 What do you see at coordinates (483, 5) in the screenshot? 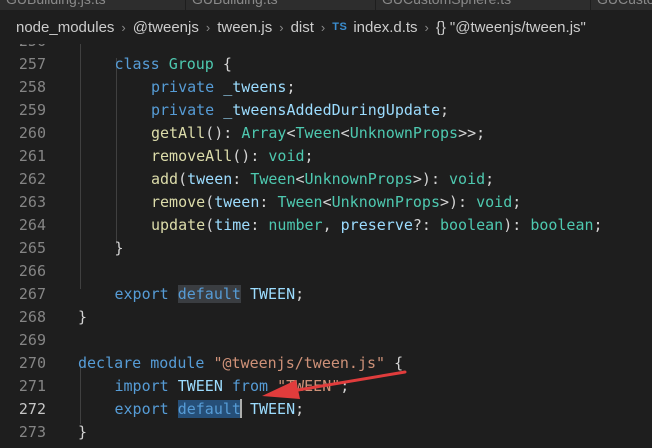
I see `editor-tab: GUCustomSphere.ts` at bounding box center [483, 5].